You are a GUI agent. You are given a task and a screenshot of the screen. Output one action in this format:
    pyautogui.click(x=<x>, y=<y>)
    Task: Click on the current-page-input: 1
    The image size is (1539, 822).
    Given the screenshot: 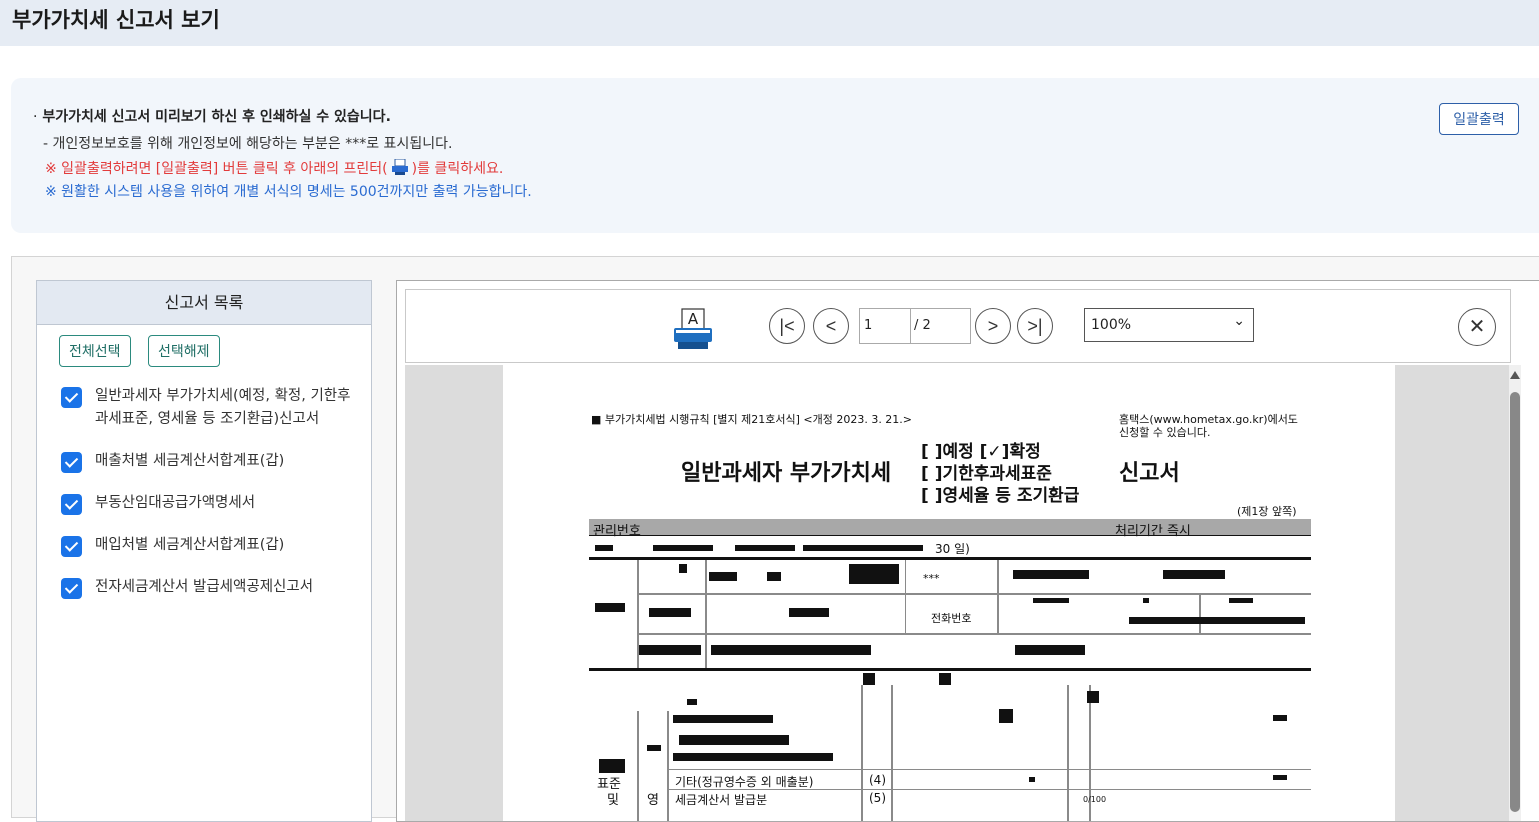 What is the action you would take?
    pyautogui.click(x=868, y=325)
    